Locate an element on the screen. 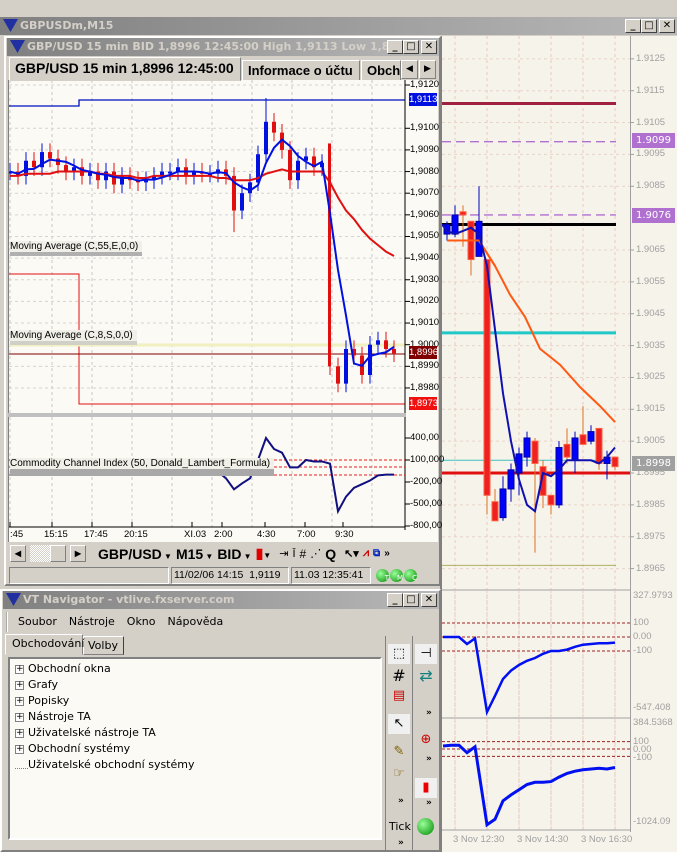  menu-nastroje: Nástroje is located at coordinates (92, 622).